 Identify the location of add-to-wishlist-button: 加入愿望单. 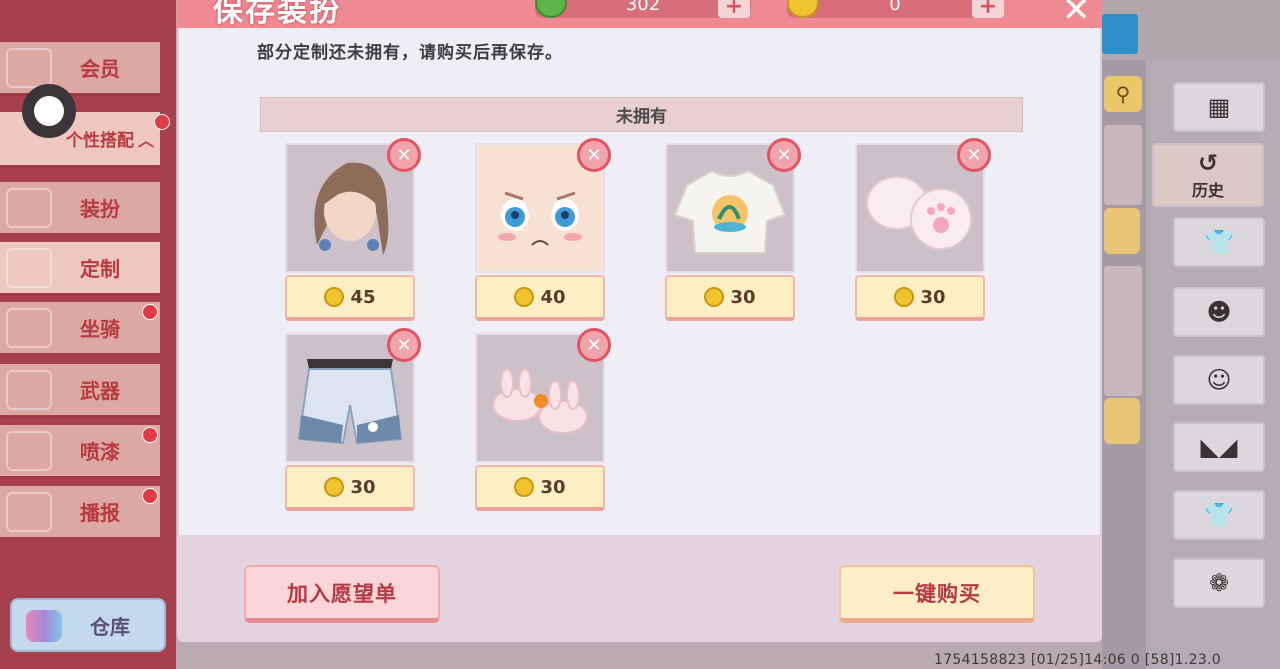
(342, 594).